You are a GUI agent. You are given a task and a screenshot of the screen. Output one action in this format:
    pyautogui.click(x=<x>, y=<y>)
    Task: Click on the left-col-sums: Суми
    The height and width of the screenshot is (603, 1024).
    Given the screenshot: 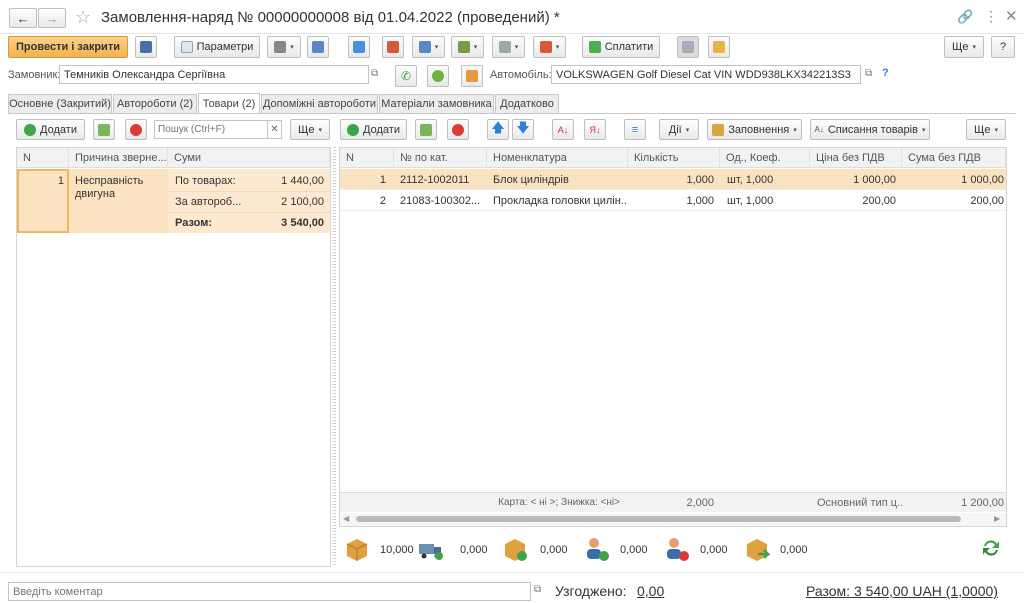 What is the action you would take?
    pyautogui.click(x=249, y=158)
    